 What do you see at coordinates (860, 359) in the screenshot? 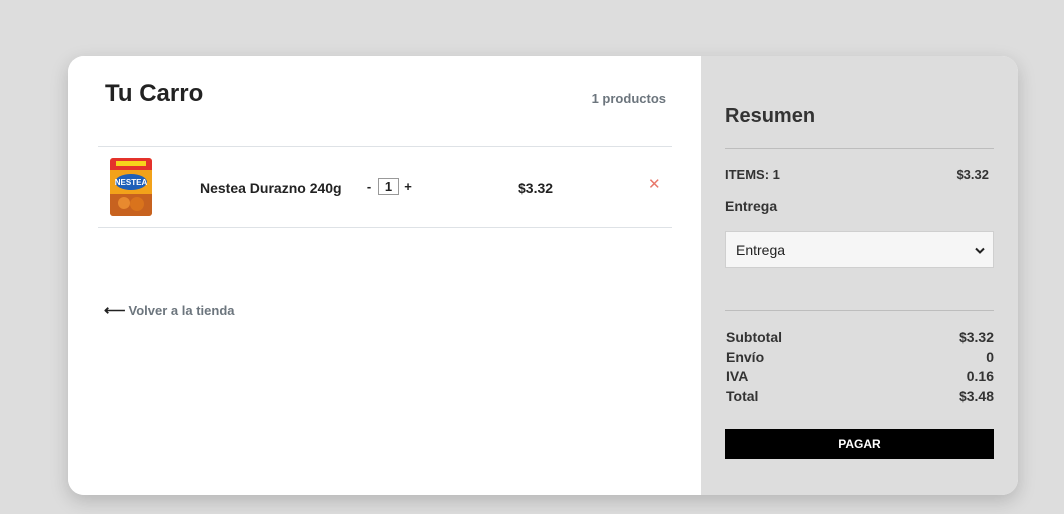
I see `shipping-row: Envío 0` at bounding box center [860, 359].